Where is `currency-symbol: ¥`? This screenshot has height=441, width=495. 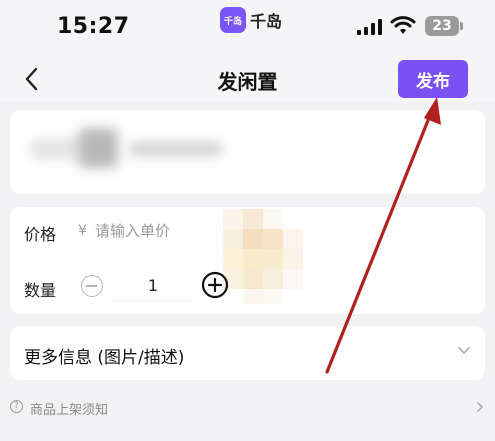
currency-symbol: ¥ is located at coordinates (82, 231).